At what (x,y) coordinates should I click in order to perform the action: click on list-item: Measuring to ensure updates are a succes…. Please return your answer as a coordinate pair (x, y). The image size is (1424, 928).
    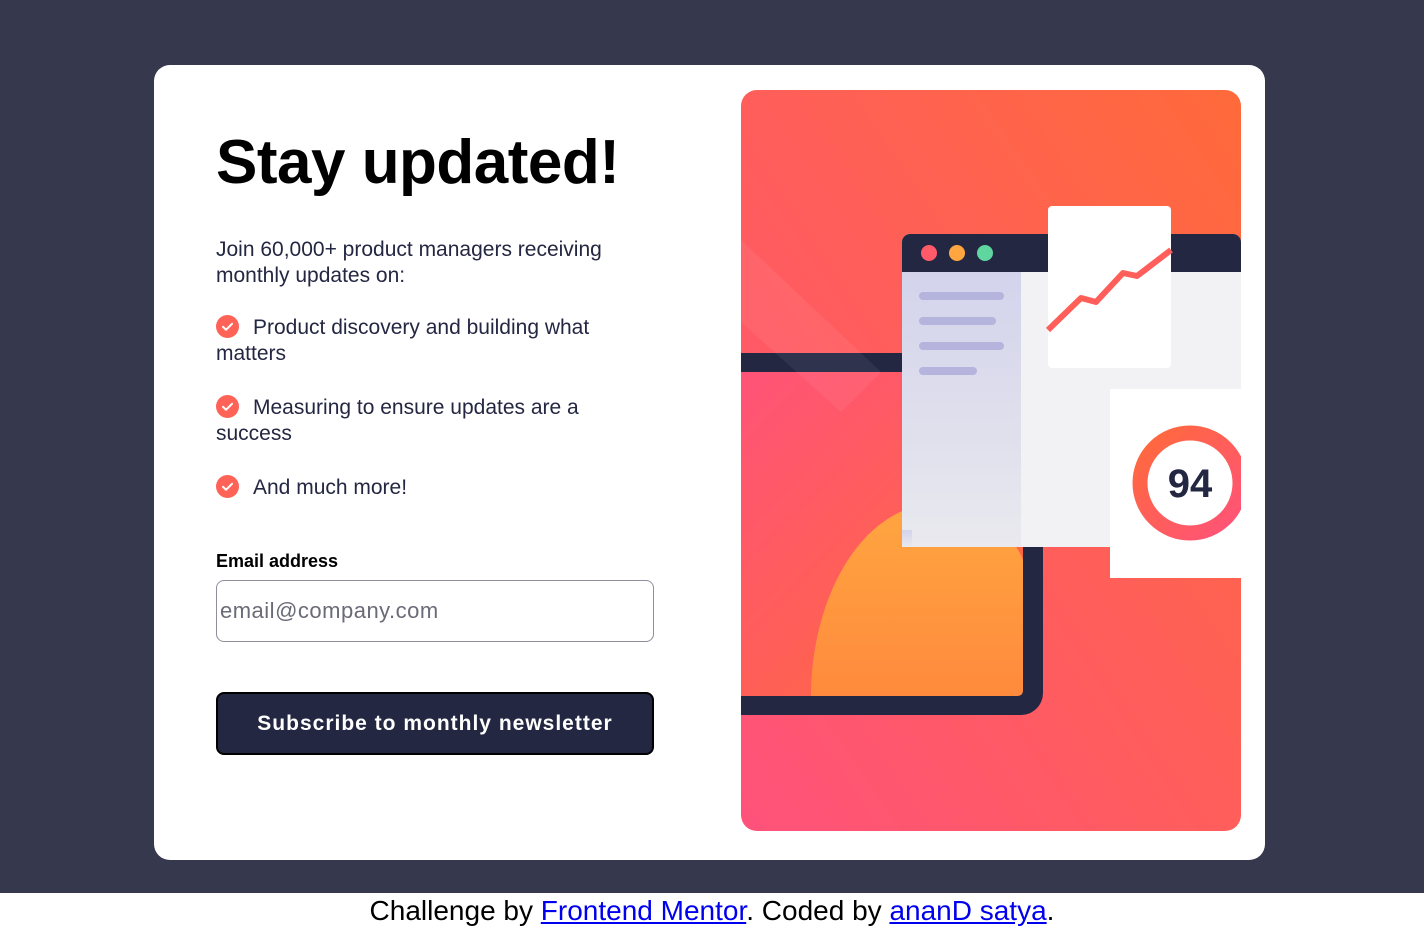
    Looking at the image, I should click on (436, 421).